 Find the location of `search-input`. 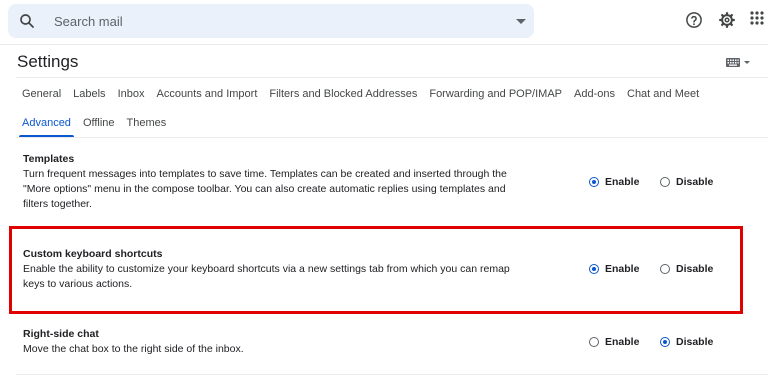

search-input is located at coordinates (264, 21).